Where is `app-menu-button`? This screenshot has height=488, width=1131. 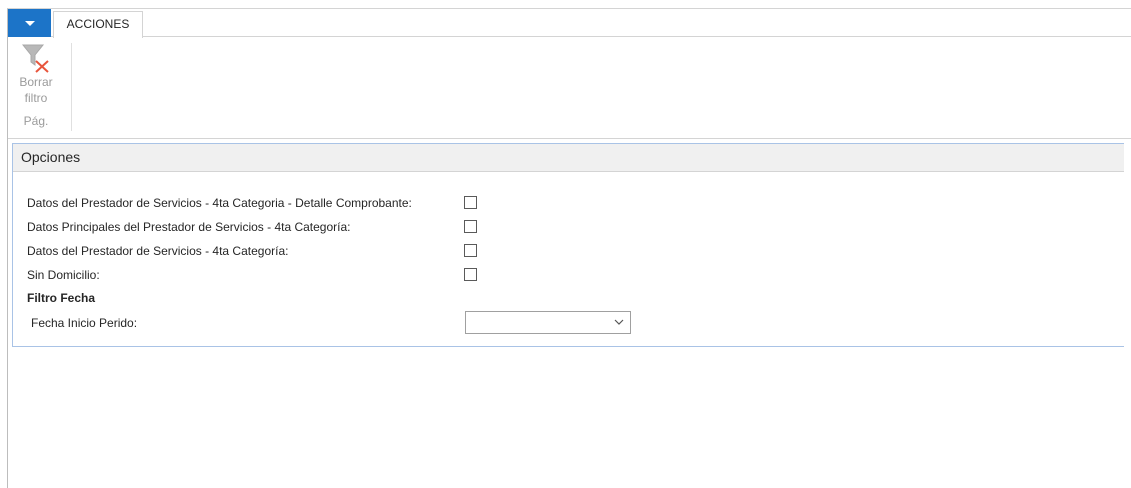 app-menu-button is located at coordinates (29, 23).